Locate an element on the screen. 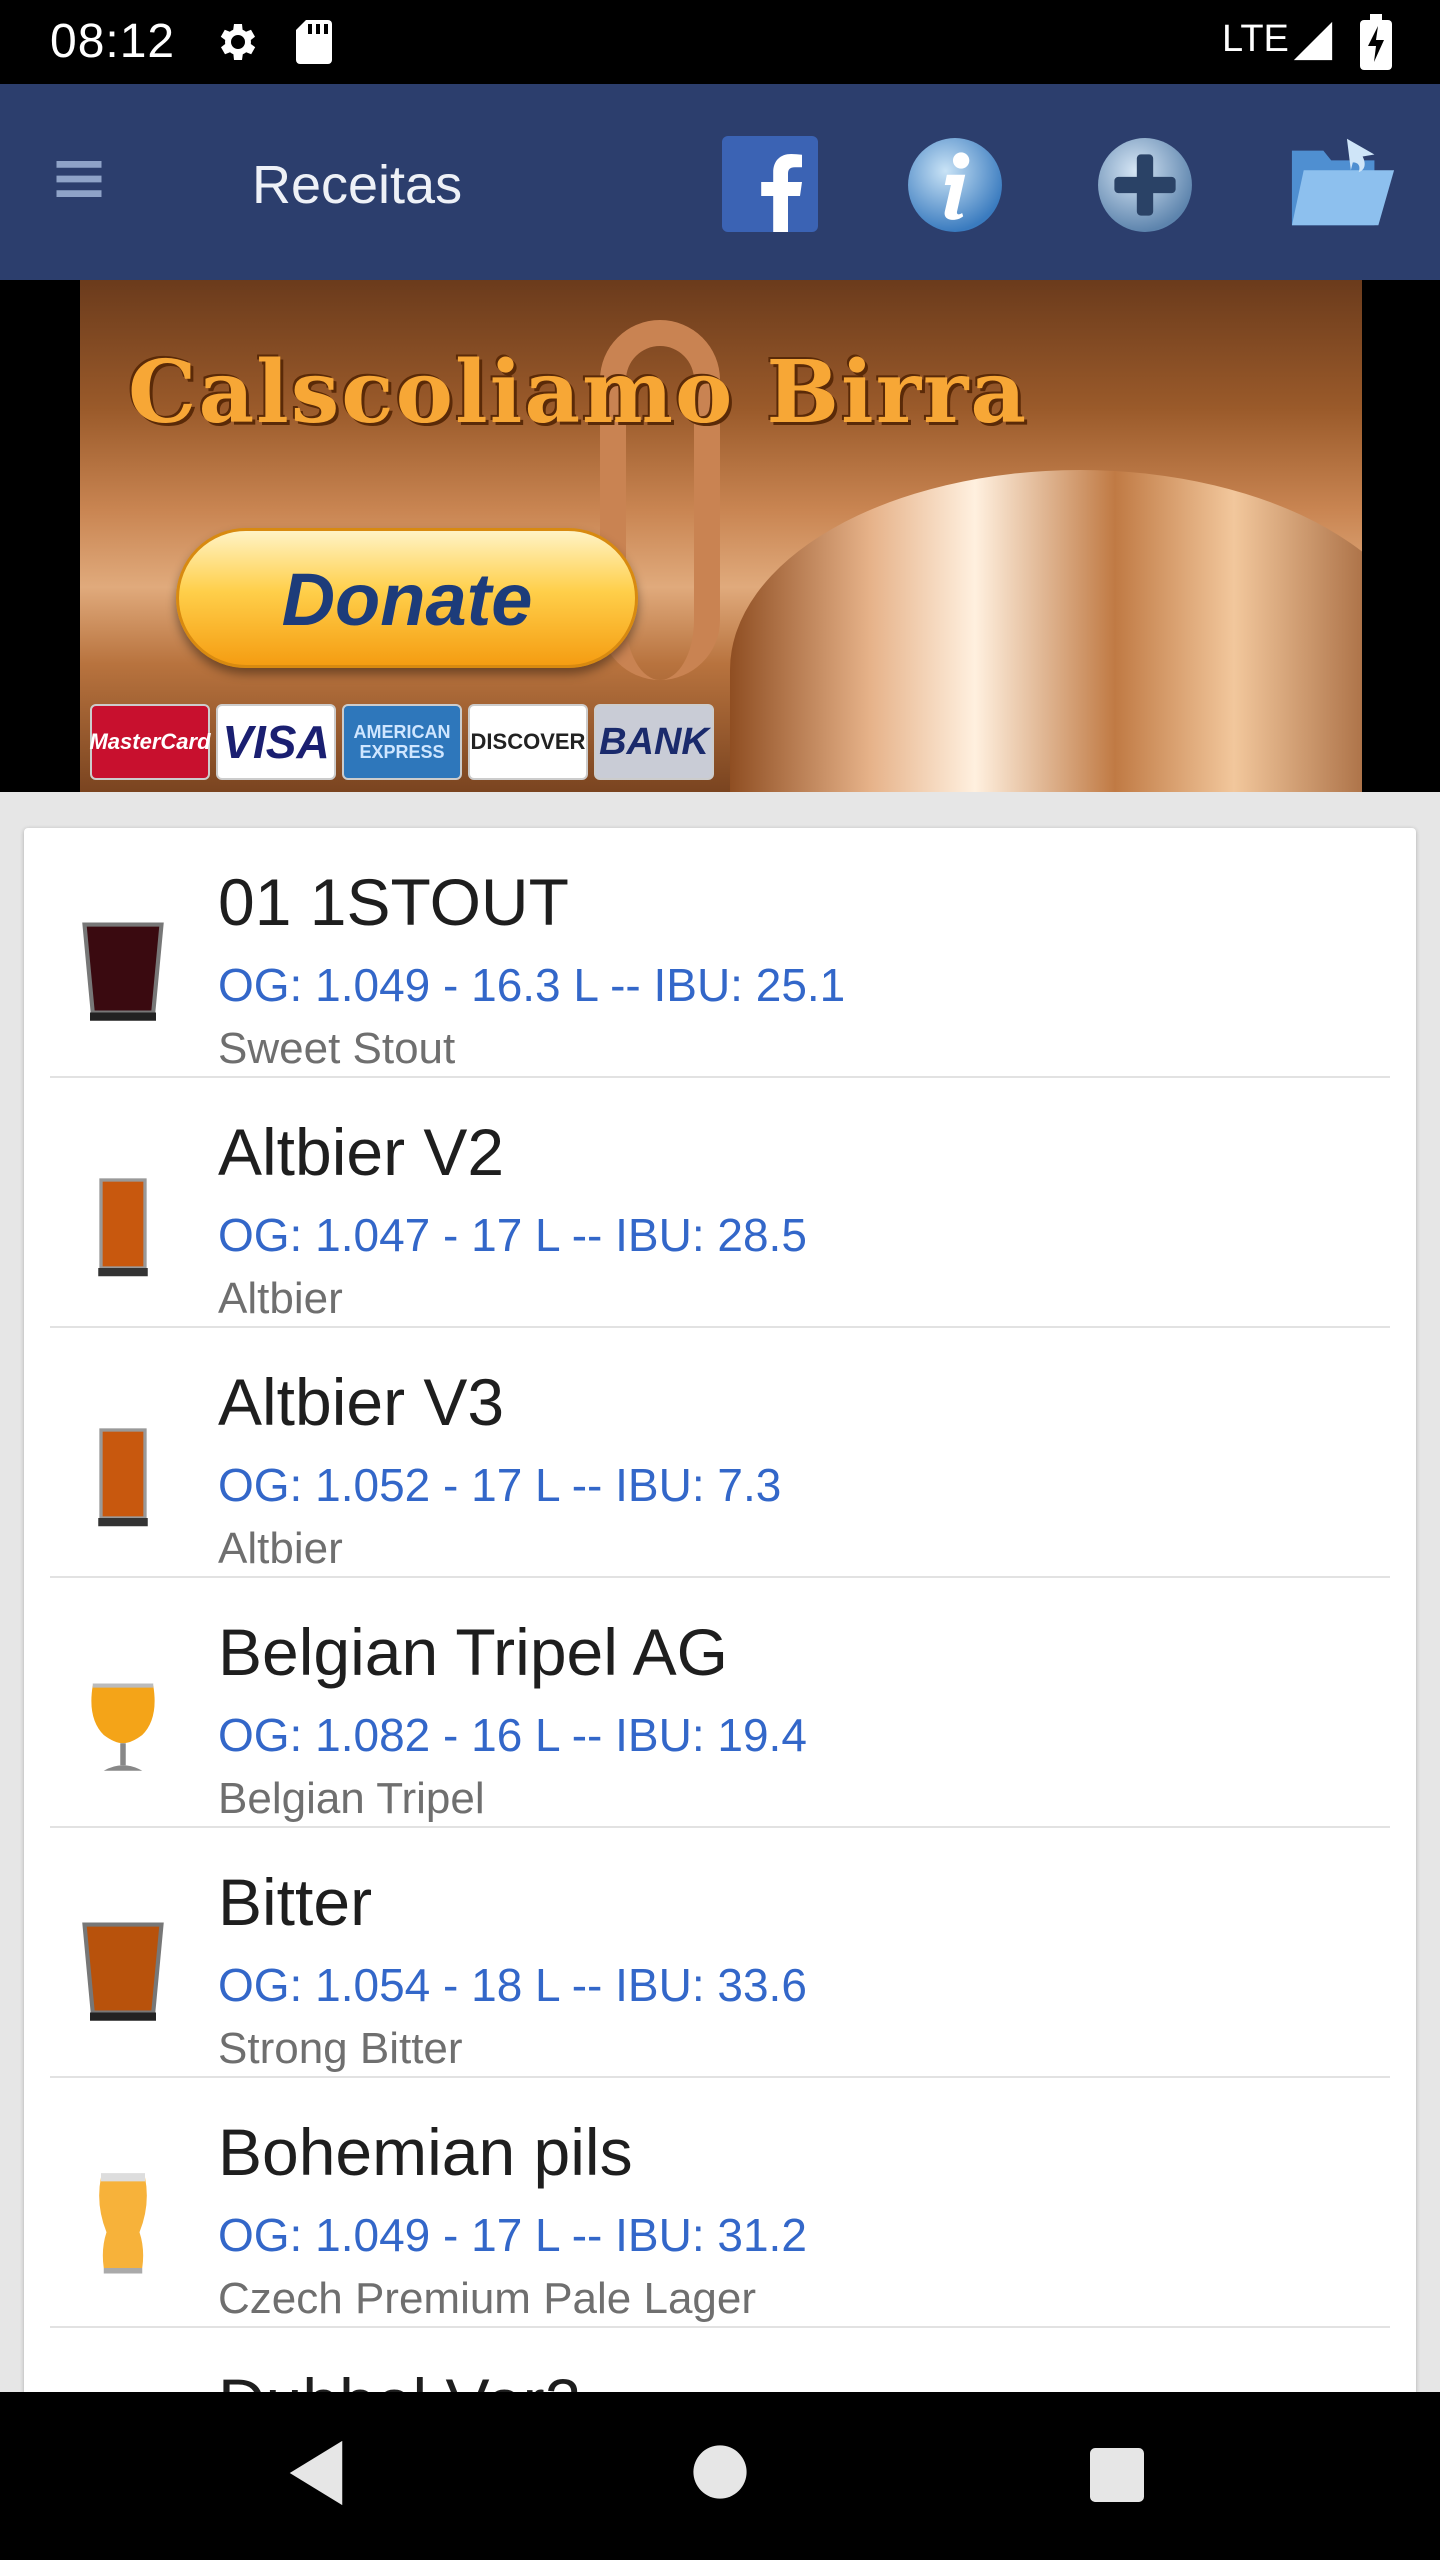 The width and height of the screenshot is (1440, 2560). banner-title: Calscoliamo Birra is located at coordinates (578, 392).